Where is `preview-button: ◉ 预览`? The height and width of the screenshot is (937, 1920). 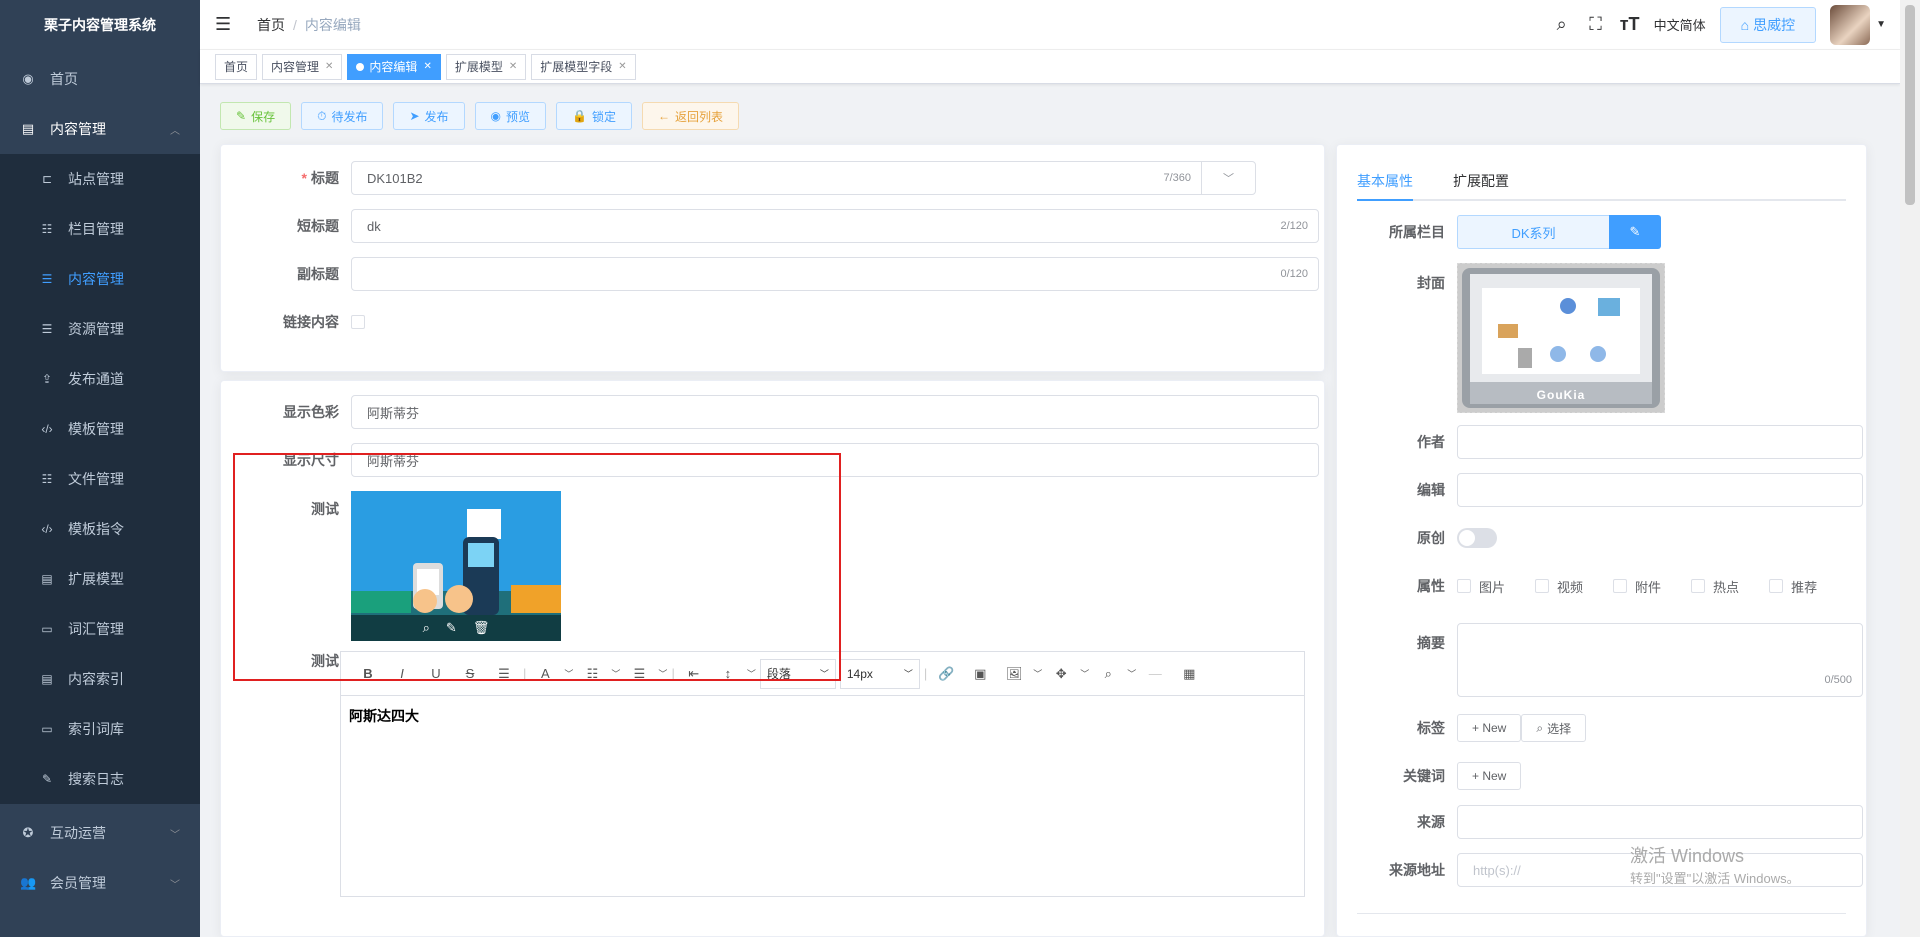 preview-button: ◉ 预览 is located at coordinates (510, 116).